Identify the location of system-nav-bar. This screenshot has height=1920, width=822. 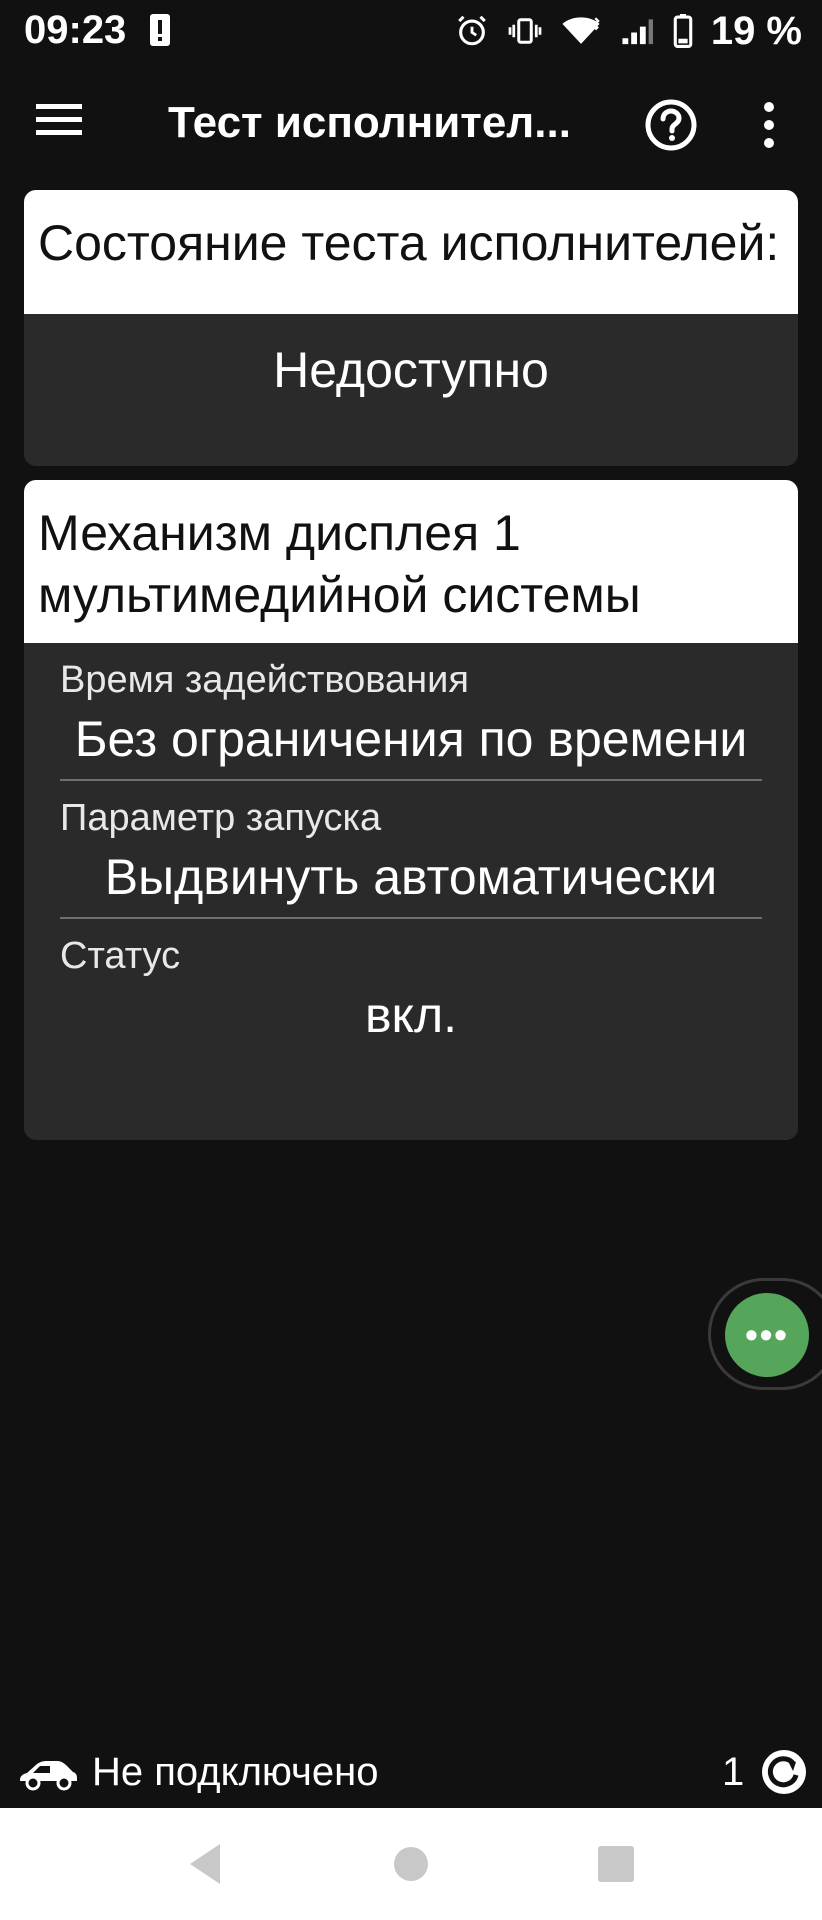
(411, 1864).